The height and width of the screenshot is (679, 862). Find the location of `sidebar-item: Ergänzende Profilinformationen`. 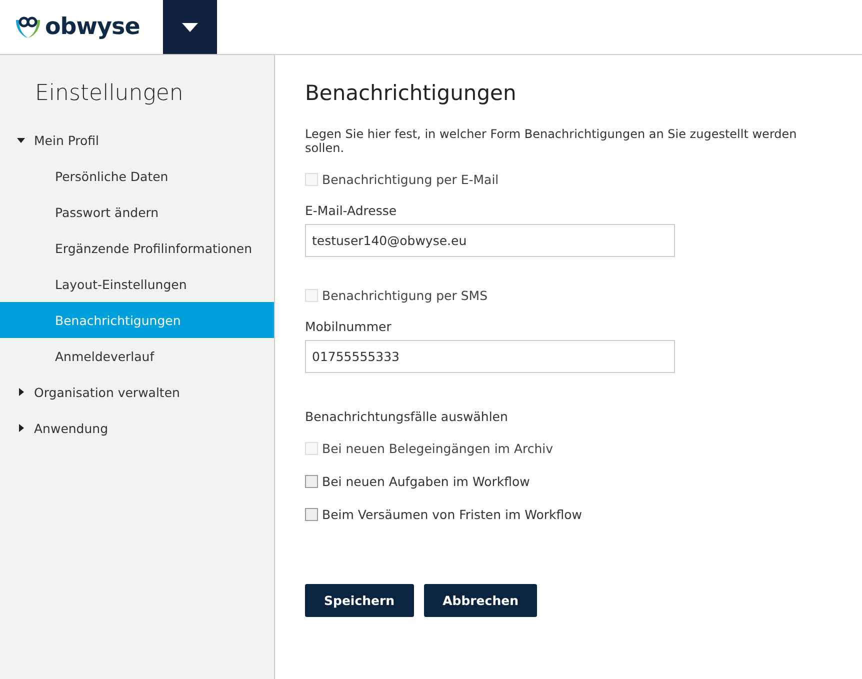

sidebar-item: Ergänzende Profilinformationen is located at coordinates (137, 248).